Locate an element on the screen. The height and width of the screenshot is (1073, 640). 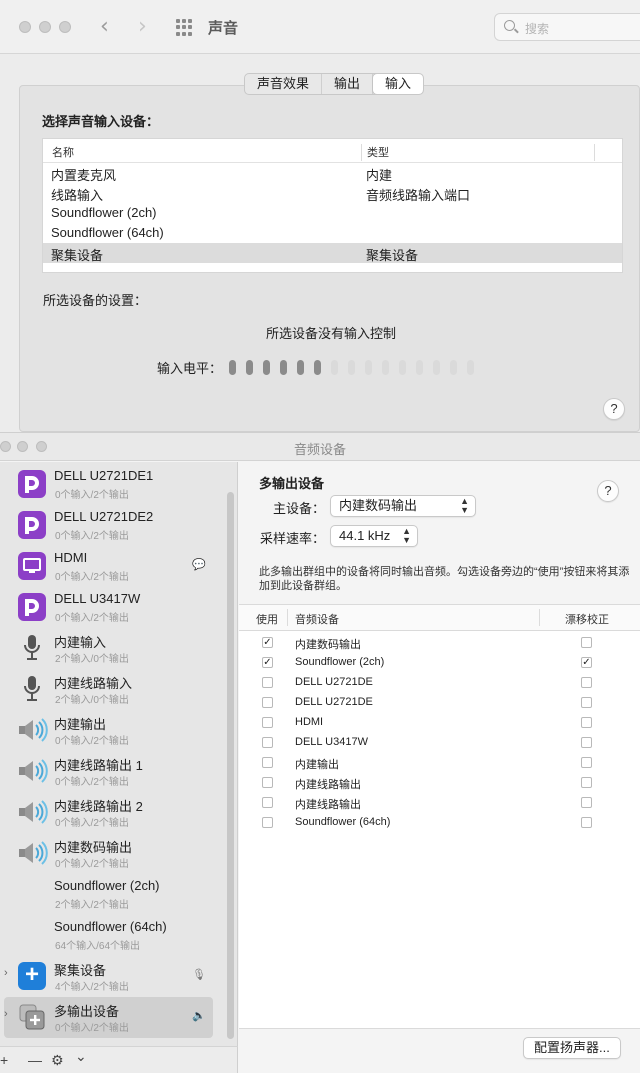
table-row: 内置麦克风 内建 is located at coordinates (332, 173).